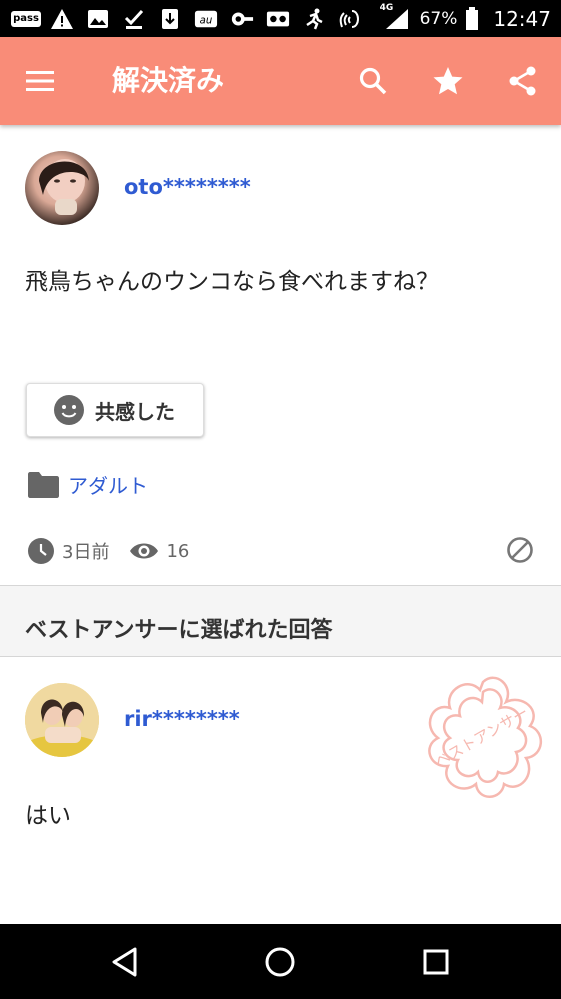  Describe the element at coordinates (48, 816) in the screenshot. I see `answer-text: はい` at that location.